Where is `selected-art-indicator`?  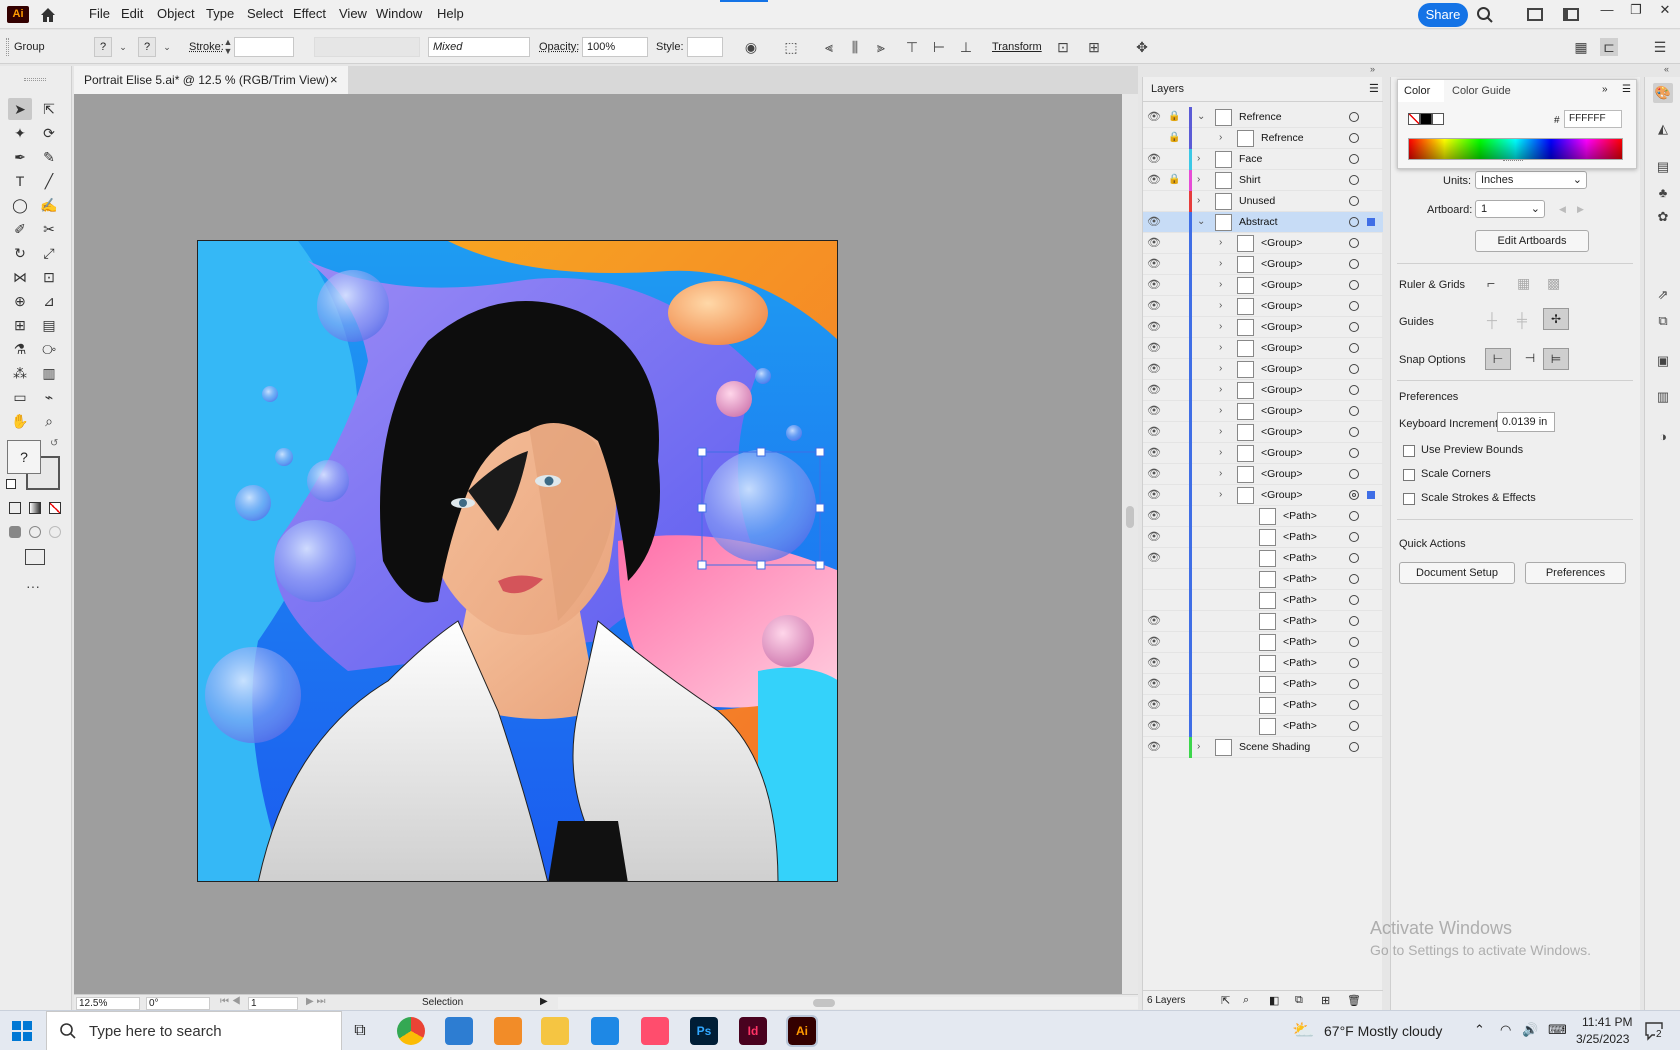
selected-art-indicator is located at coordinates (1371, 495).